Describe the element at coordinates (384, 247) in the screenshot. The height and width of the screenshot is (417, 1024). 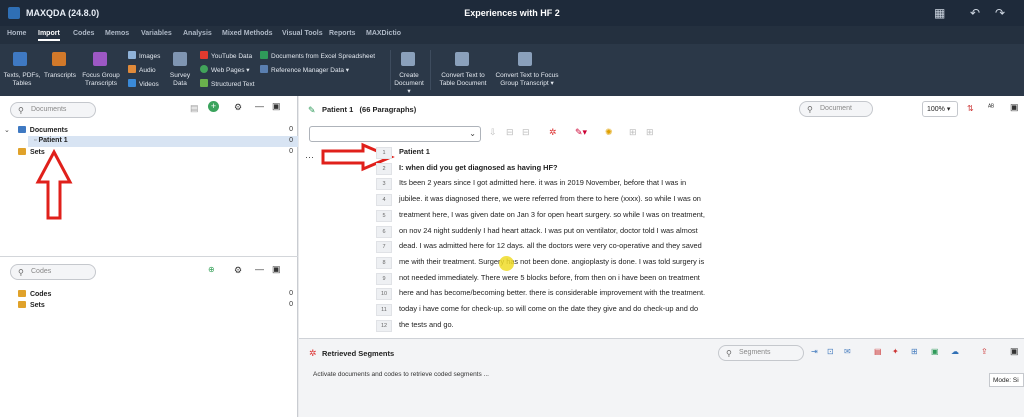
I see `line-number: 7` at that location.